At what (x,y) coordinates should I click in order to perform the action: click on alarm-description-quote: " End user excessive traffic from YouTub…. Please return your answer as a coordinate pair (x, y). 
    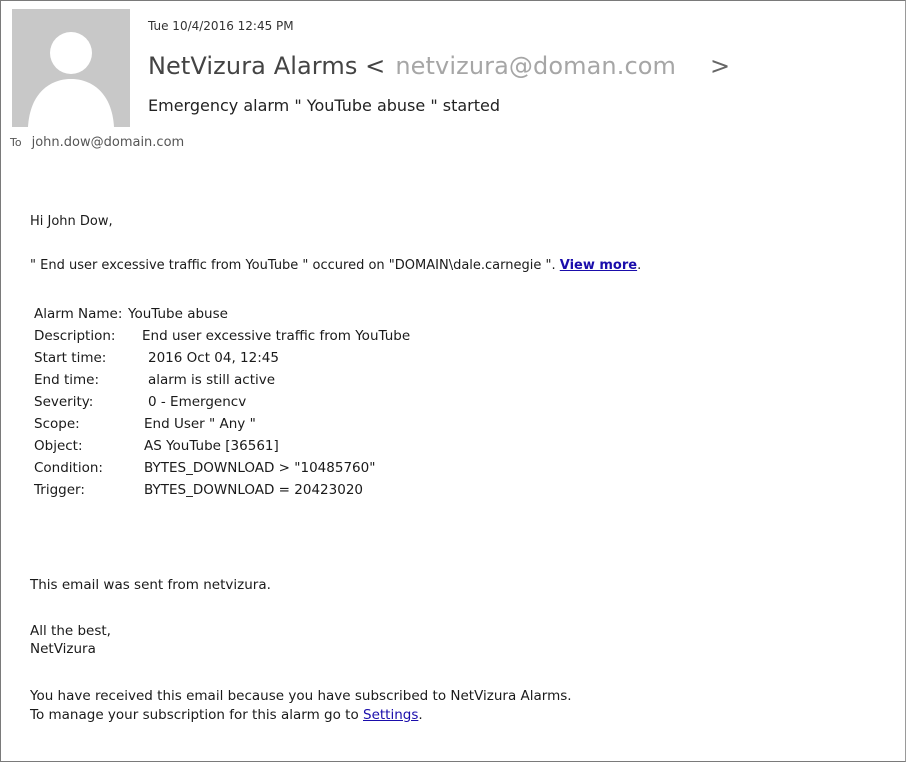
    Looking at the image, I should click on (169, 265).